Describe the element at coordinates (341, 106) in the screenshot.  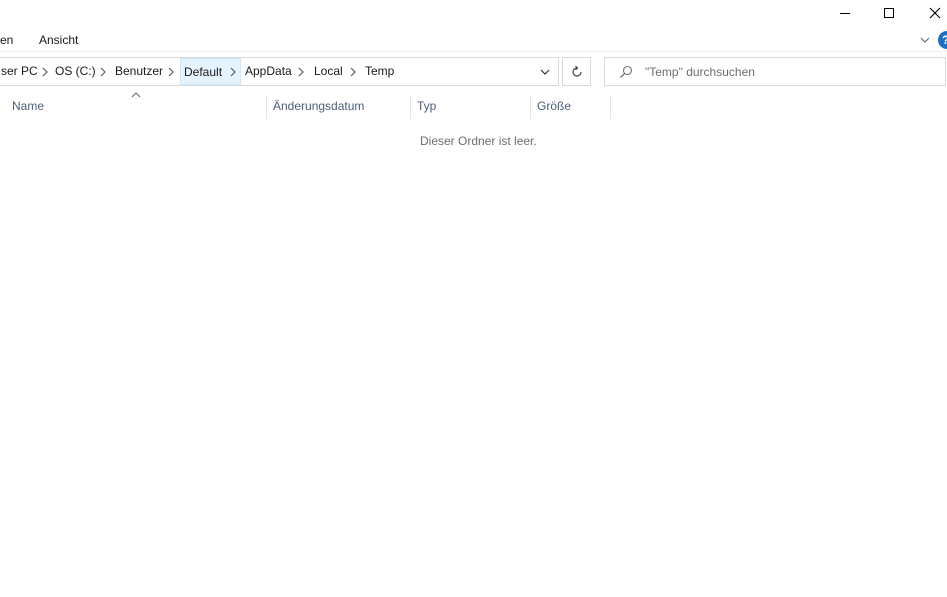
I see `column-header-date: Änderungsdatum` at that location.